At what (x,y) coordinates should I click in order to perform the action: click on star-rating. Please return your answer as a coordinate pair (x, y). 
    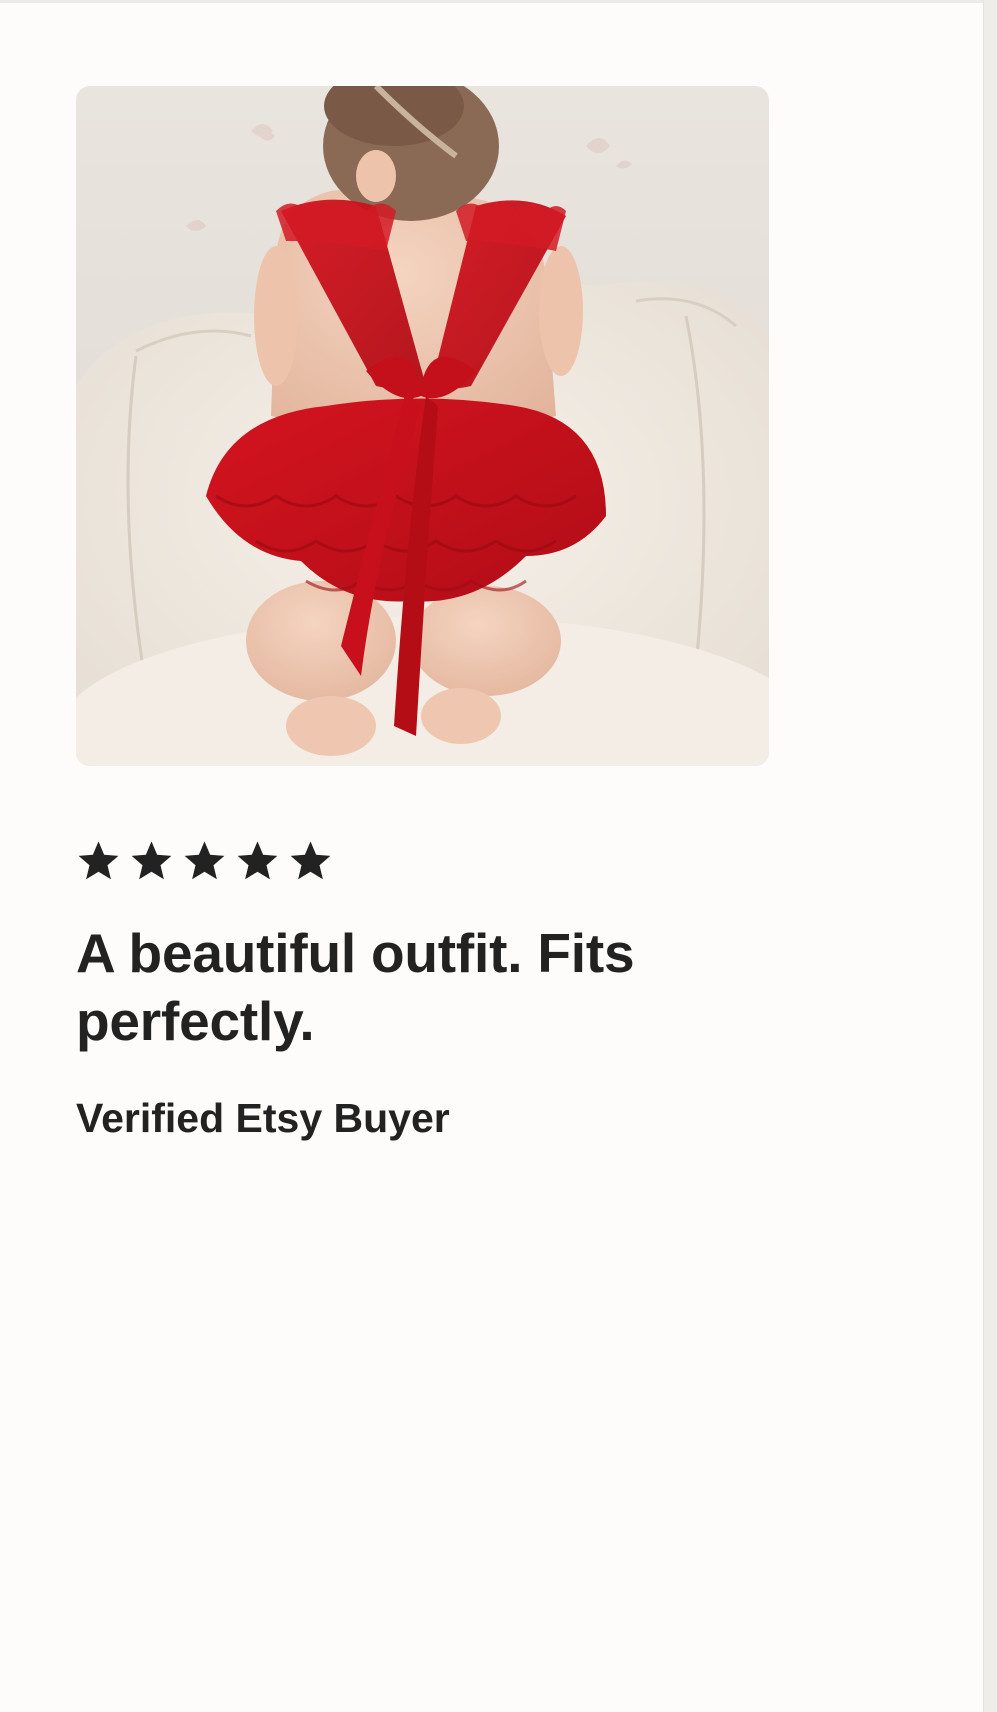
    Looking at the image, I should click on (422, 860).